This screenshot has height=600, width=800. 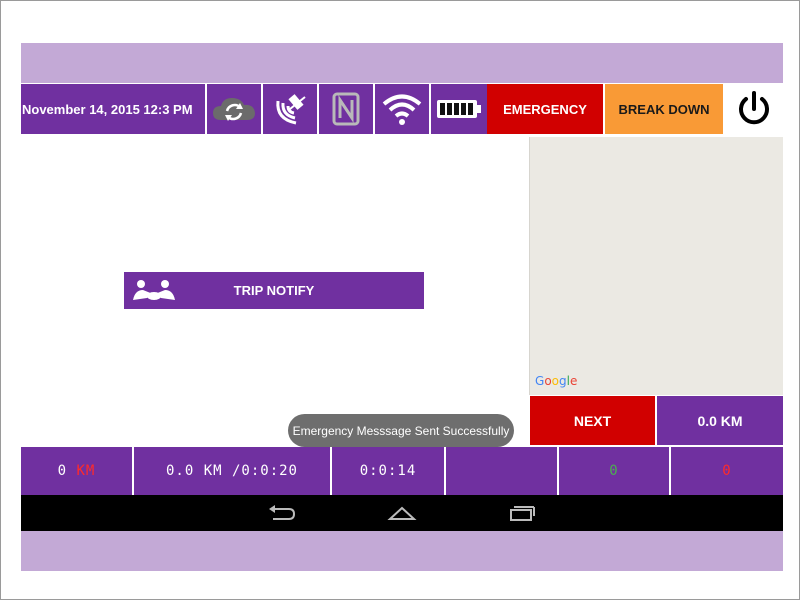 I want to click on map-view: Google, so click(x=656, y=266).